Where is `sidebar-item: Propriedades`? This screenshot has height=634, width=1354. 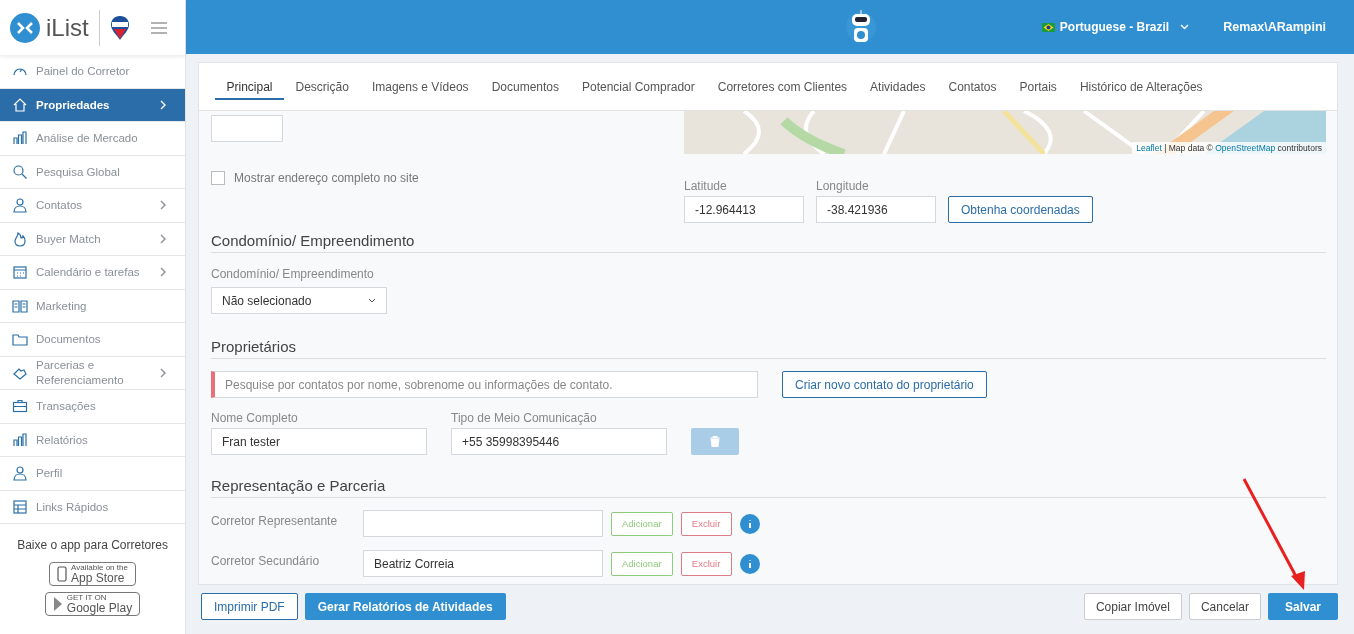
sidebar-item: Propriedades is located at coordinates (92, 105).